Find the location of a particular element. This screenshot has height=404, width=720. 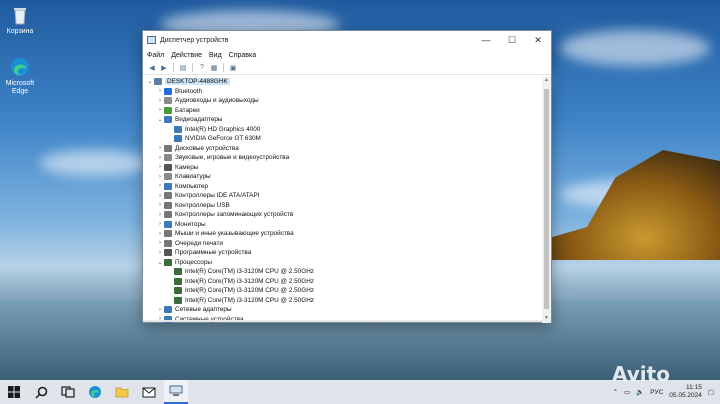

folder-icon is located at coordinates (122, 392).